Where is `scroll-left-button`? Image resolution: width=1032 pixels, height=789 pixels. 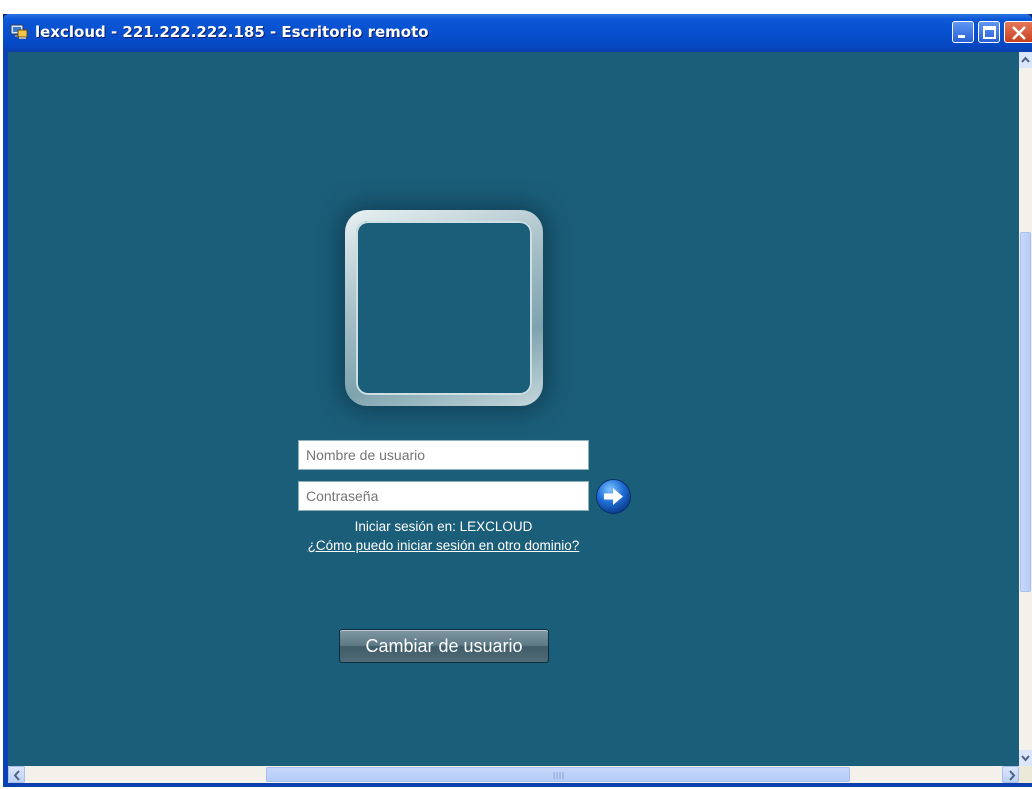 scroll-left-button is located at coordinates (16, 774).